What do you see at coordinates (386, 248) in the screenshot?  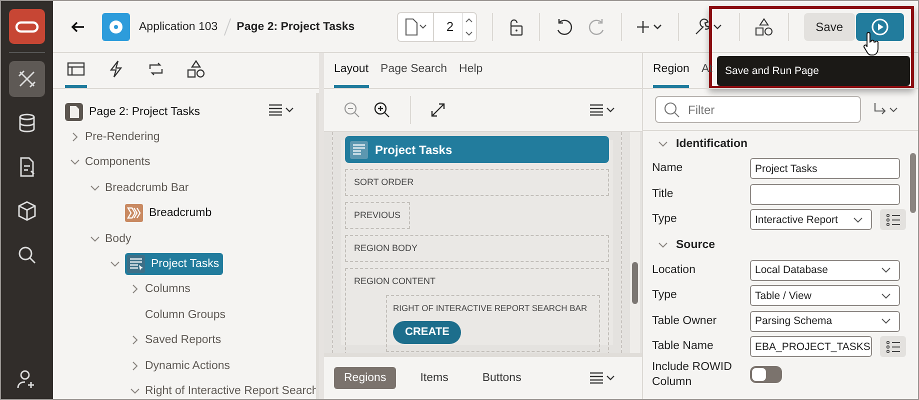 I see `slot-label: REGION BODY` at bounding box center [386, 248].